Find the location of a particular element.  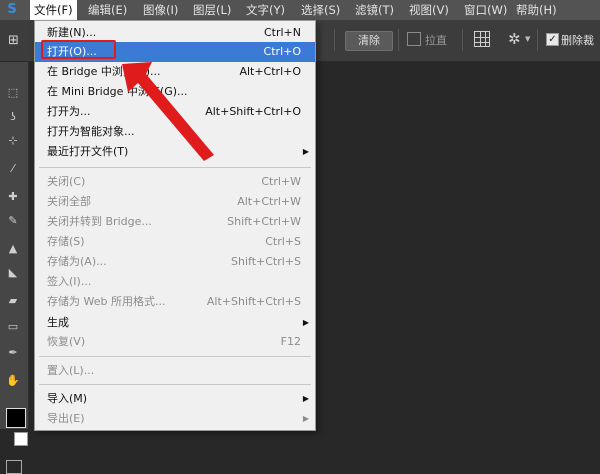

menu-item-label: 恢复(V) is located at coordinates (66, 341).